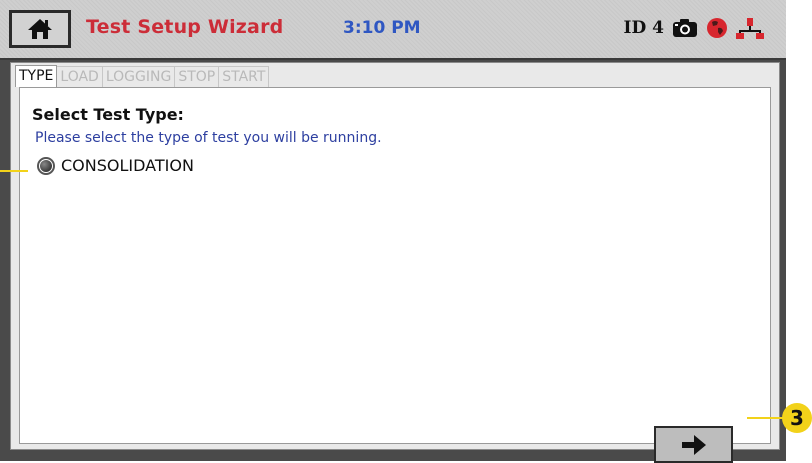 The width and height of the screenshot is (812, 463). I want to click on radio-button, so click(46, 165).